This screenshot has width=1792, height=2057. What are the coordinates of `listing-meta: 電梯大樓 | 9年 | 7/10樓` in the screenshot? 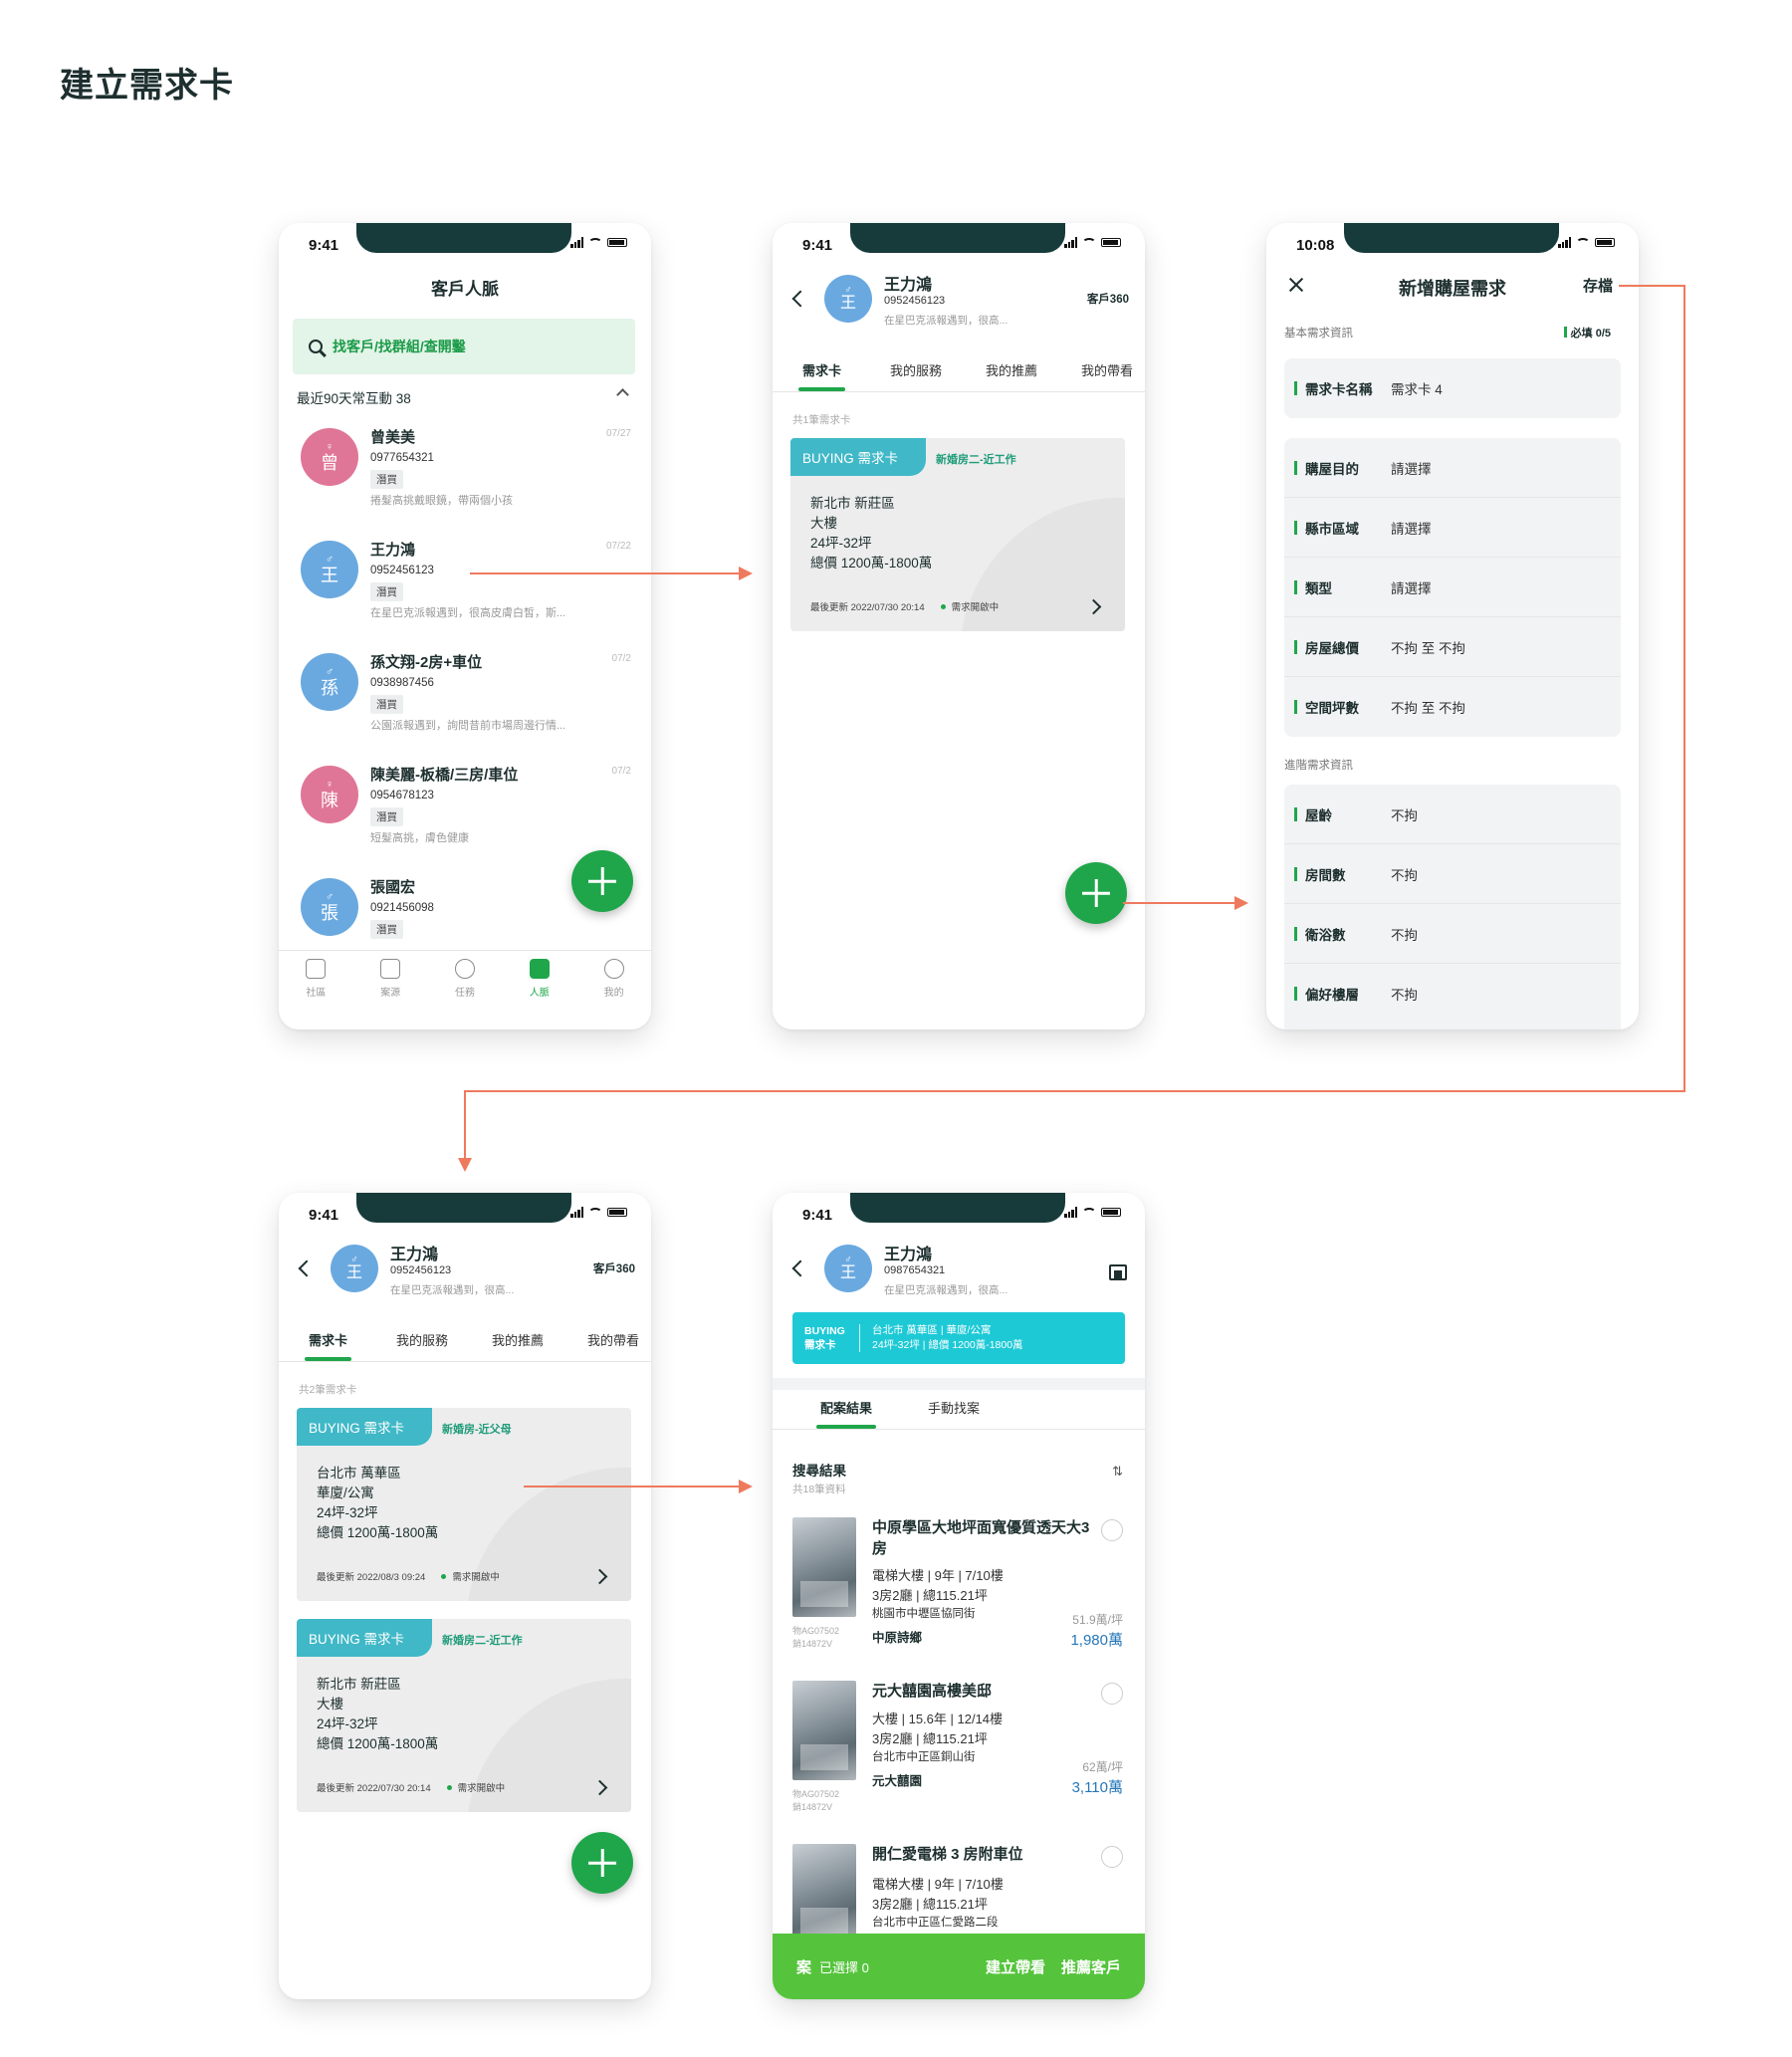 It's located at (938, 1884).